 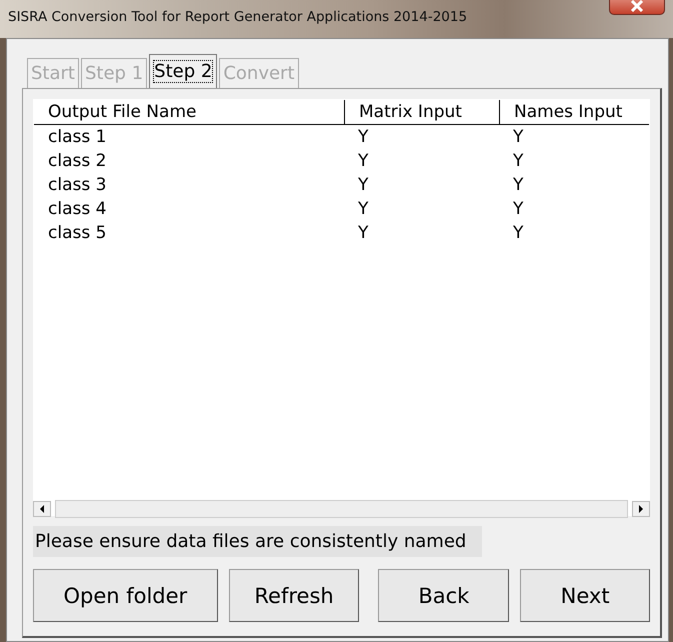 I want to click on tab: Step 2, so click(x=183, y=71).